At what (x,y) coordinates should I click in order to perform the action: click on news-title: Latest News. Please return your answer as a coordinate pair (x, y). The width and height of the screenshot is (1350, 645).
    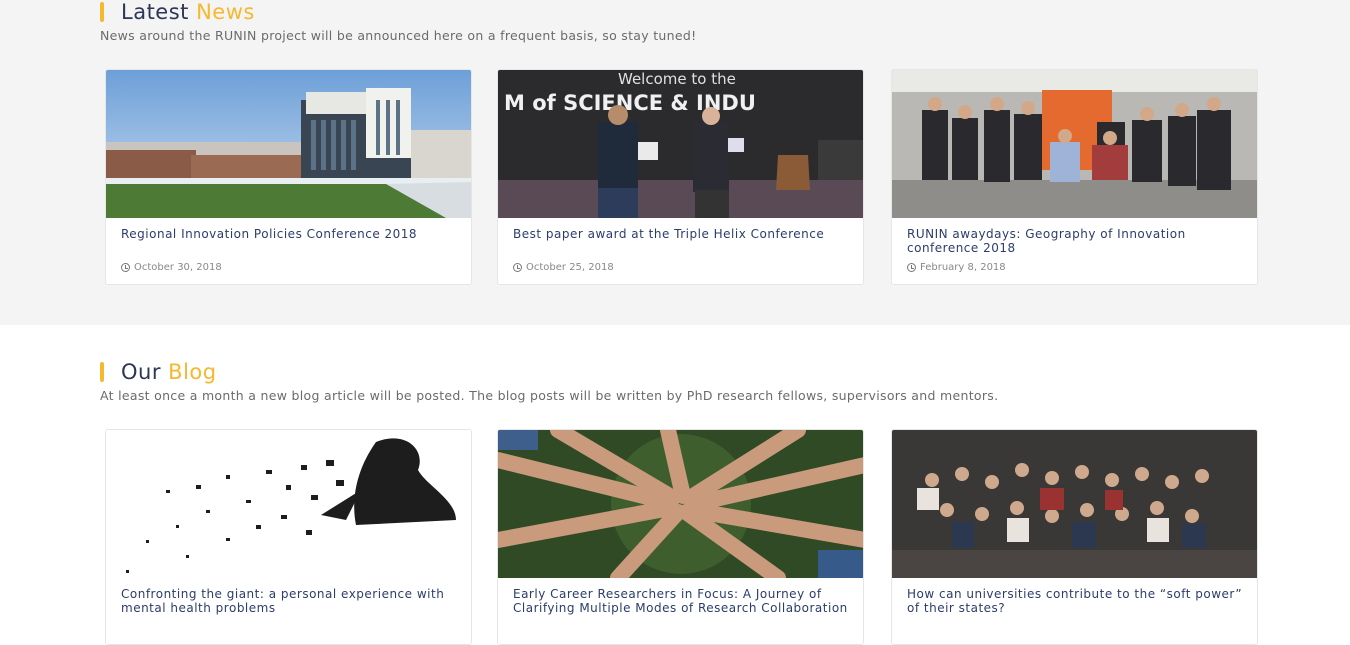
    Looking at the image, I should click on (188, 12).